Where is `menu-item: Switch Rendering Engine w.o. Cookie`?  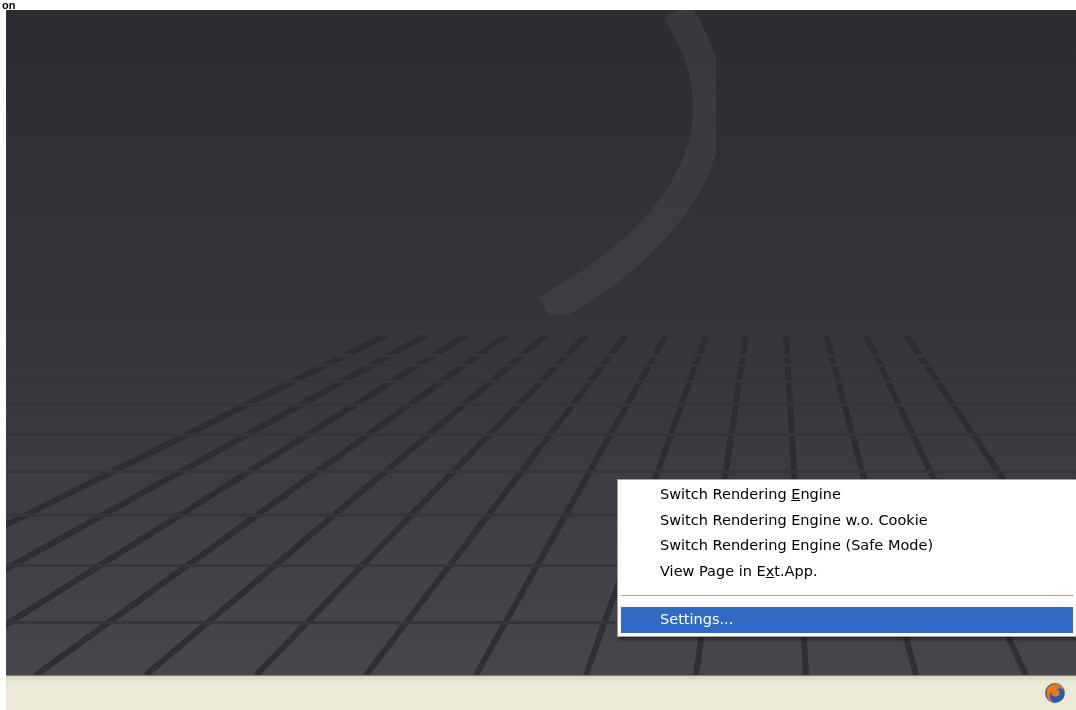
menu-item: Switch Rendering Engine w.o. Cookie is located at coordinates (847, 520).